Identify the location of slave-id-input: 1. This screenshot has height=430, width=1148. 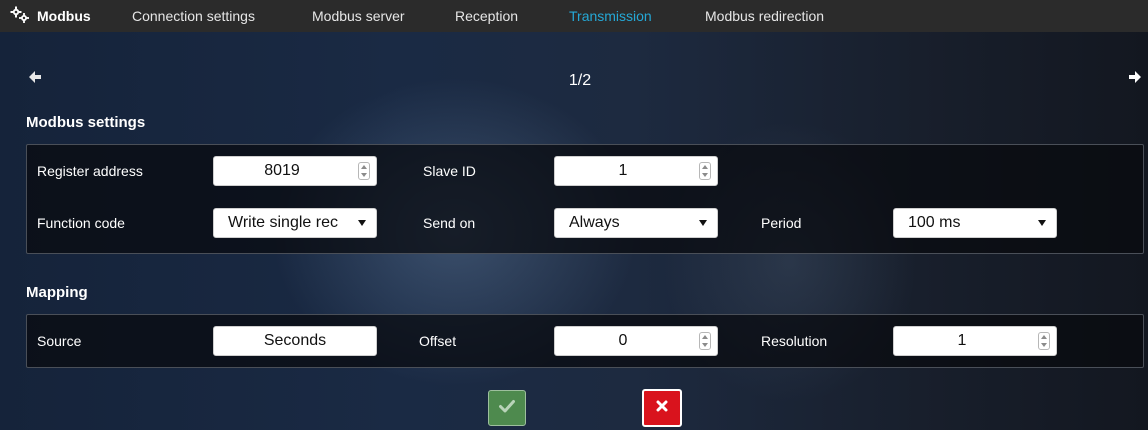
(636, 171).